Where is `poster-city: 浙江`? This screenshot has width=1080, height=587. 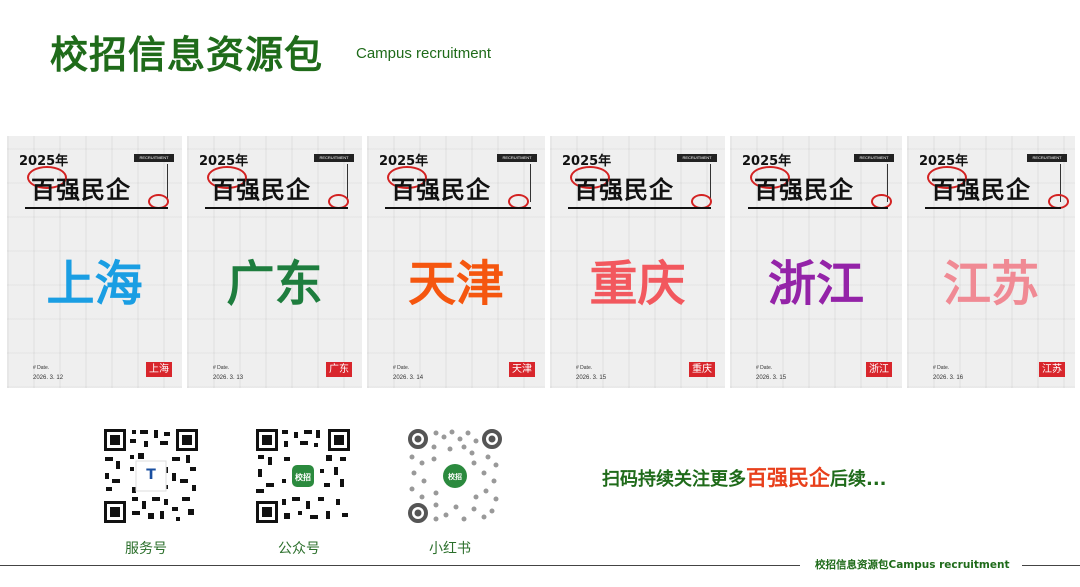 poster-city: 浙江 is located at coordinates (815, 284).